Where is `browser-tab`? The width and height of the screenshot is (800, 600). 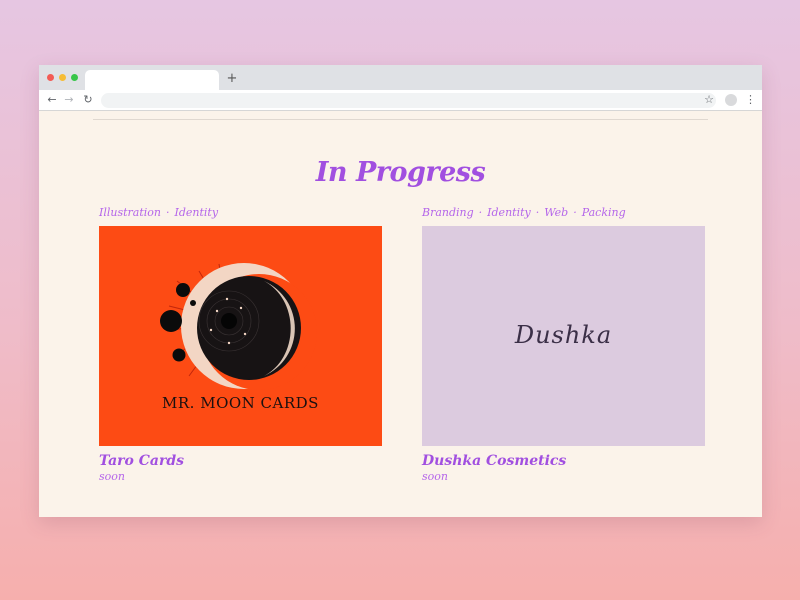
browser-tab is located at coordinates (152, 80).